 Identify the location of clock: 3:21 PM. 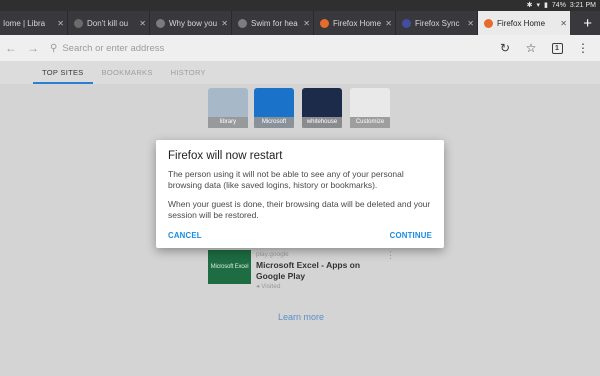
(582, 5).